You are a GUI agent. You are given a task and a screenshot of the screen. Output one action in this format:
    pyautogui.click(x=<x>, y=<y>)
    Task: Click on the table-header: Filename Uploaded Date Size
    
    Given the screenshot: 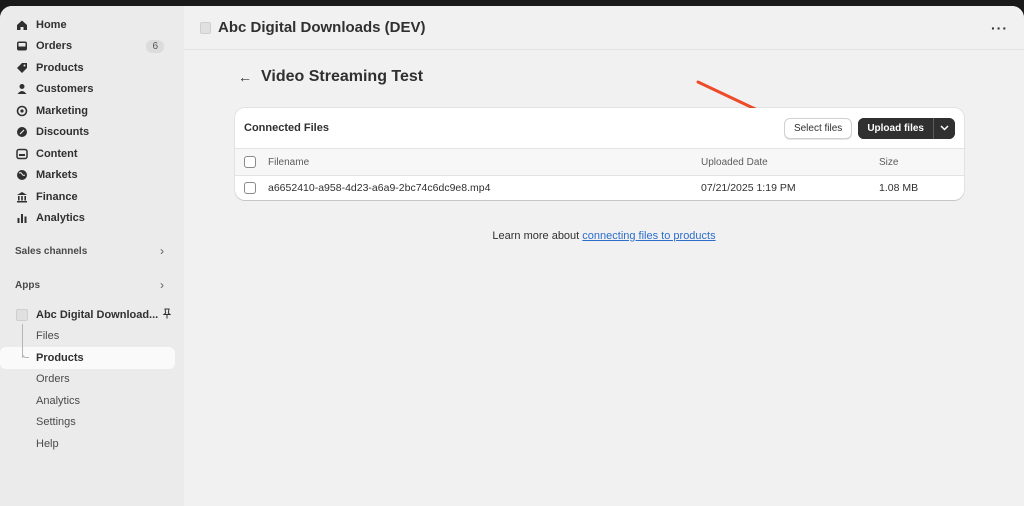 What is the action you would take?
    pyautogui.click(x=599, y=162)
    